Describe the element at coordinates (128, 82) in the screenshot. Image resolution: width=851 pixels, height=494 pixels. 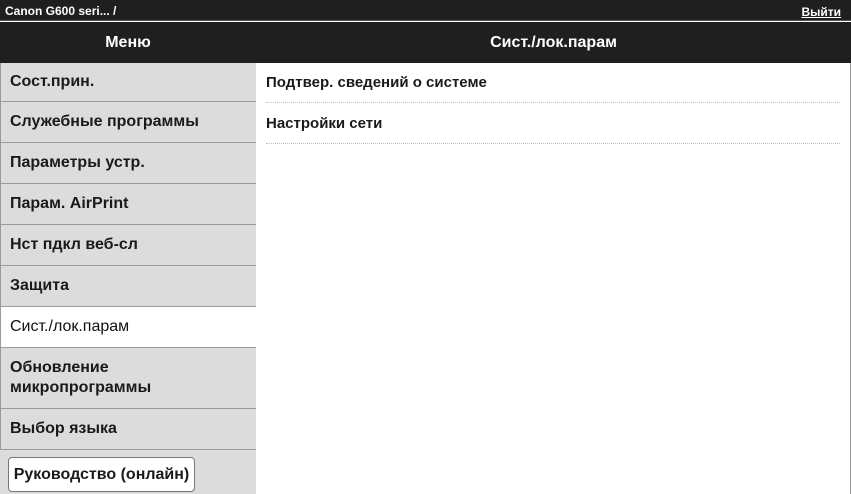
I see `sidebar-item-printer-status: Сост.прин.` at that location.